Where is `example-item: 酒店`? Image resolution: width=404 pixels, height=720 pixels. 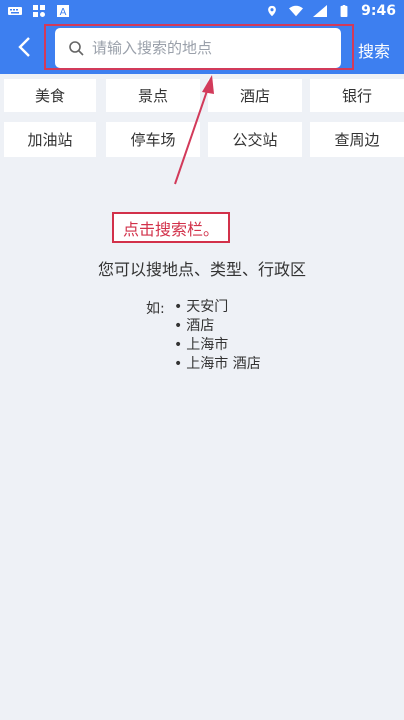 example-item: 酒店 is located at coordinates (217, 326).